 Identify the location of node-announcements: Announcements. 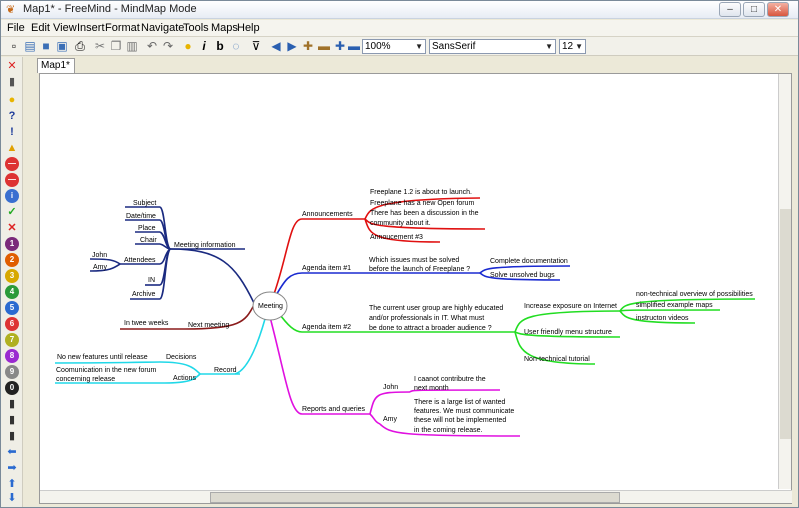
(327, 214).